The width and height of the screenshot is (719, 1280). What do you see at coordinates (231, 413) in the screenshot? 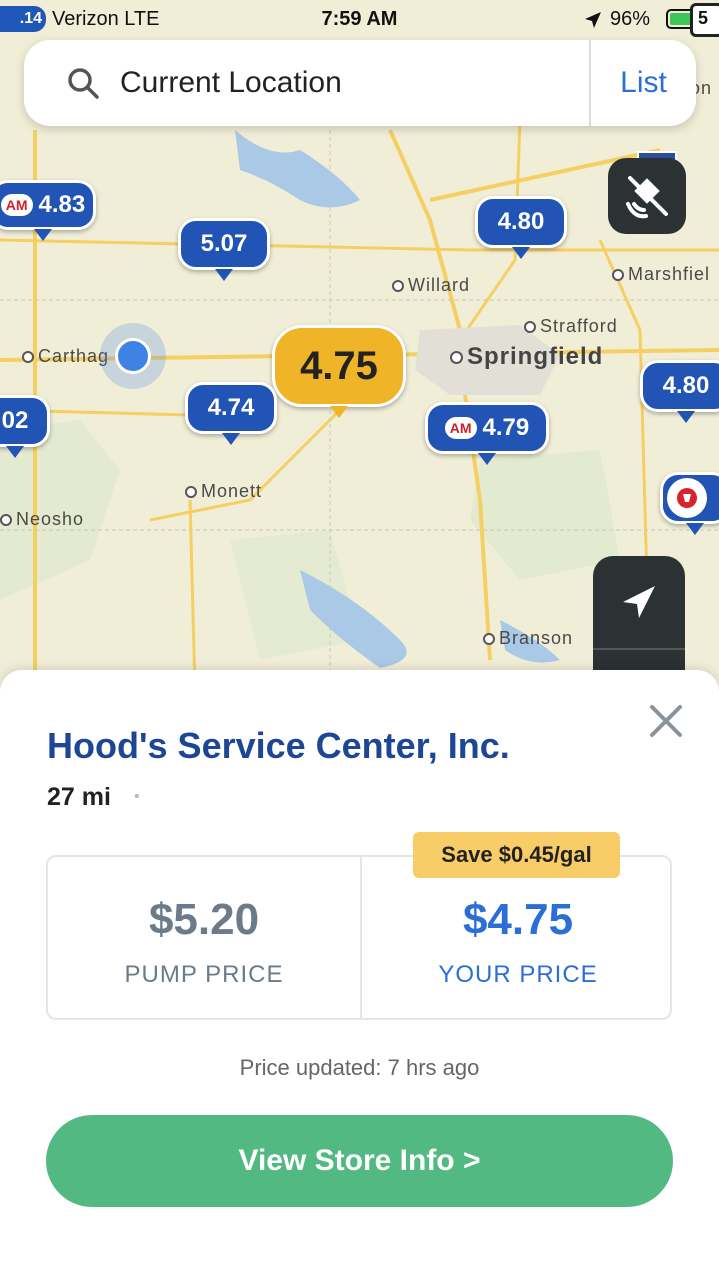
I see `price-pin: 4.74` at bounding box center [231, 413].